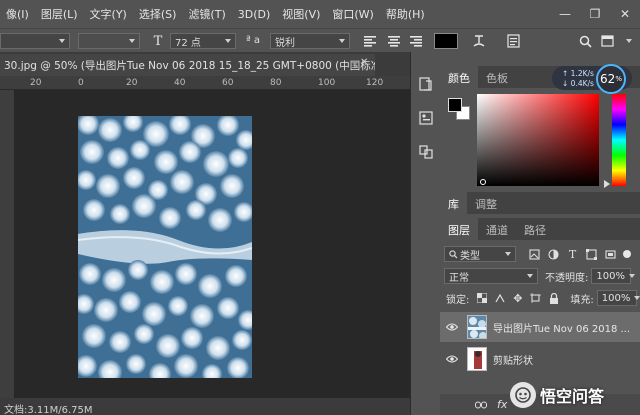 This screenshot has height=415, width=640. I want to click on watermark-text: 悟空问答, so click(572, 396).